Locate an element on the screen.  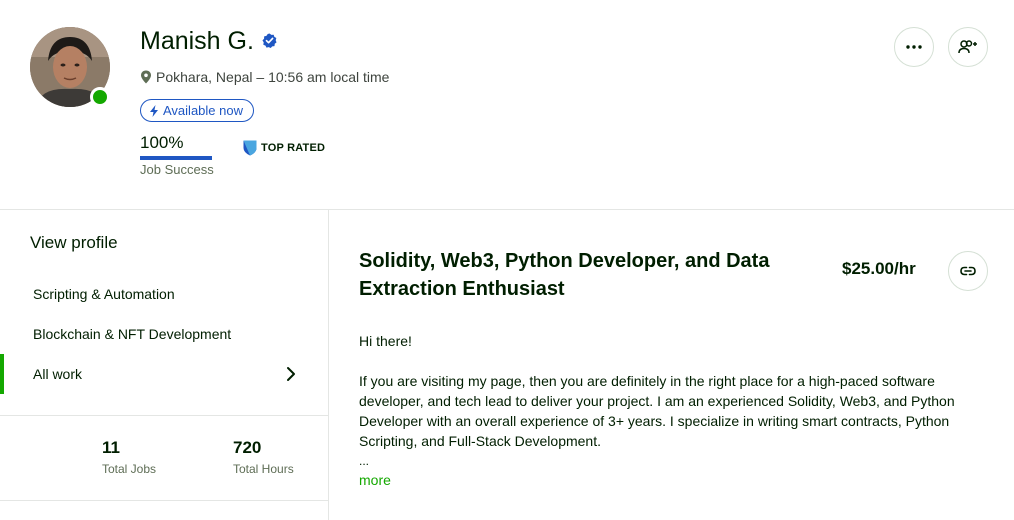
freelancer-name: Manish G. is located at coordinates (197, 41).